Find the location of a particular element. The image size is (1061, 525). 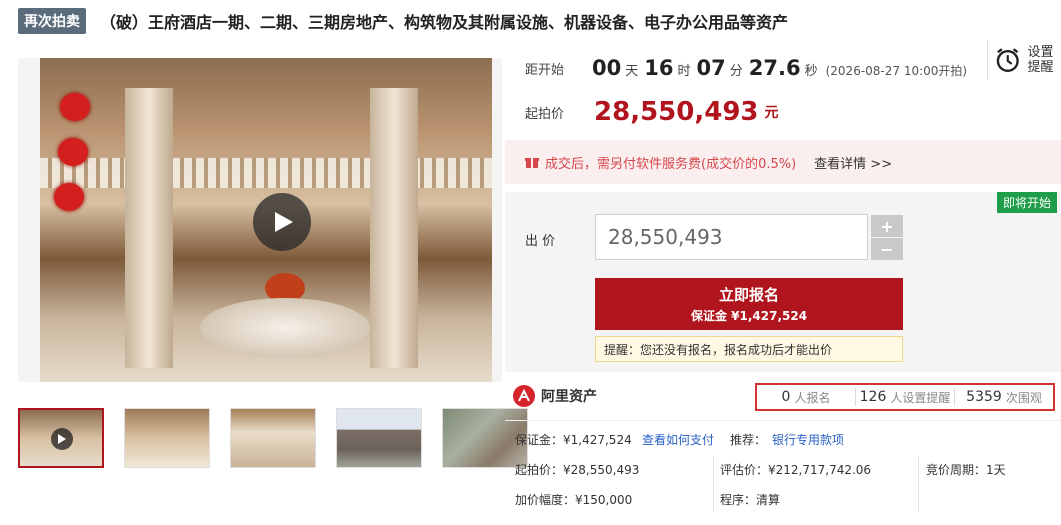

divider is located at coordinates (783, 420).